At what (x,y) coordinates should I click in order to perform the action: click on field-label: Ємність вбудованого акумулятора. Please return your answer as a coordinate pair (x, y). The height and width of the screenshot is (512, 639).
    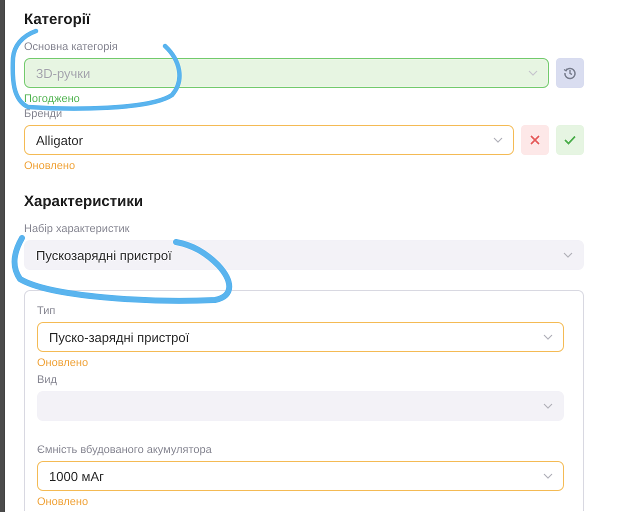
    Looking at the image, I should click on (125, 450).